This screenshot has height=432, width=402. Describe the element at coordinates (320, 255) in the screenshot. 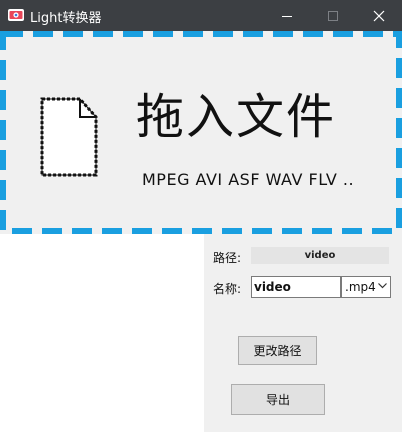

I see `path-value: video` at that location.